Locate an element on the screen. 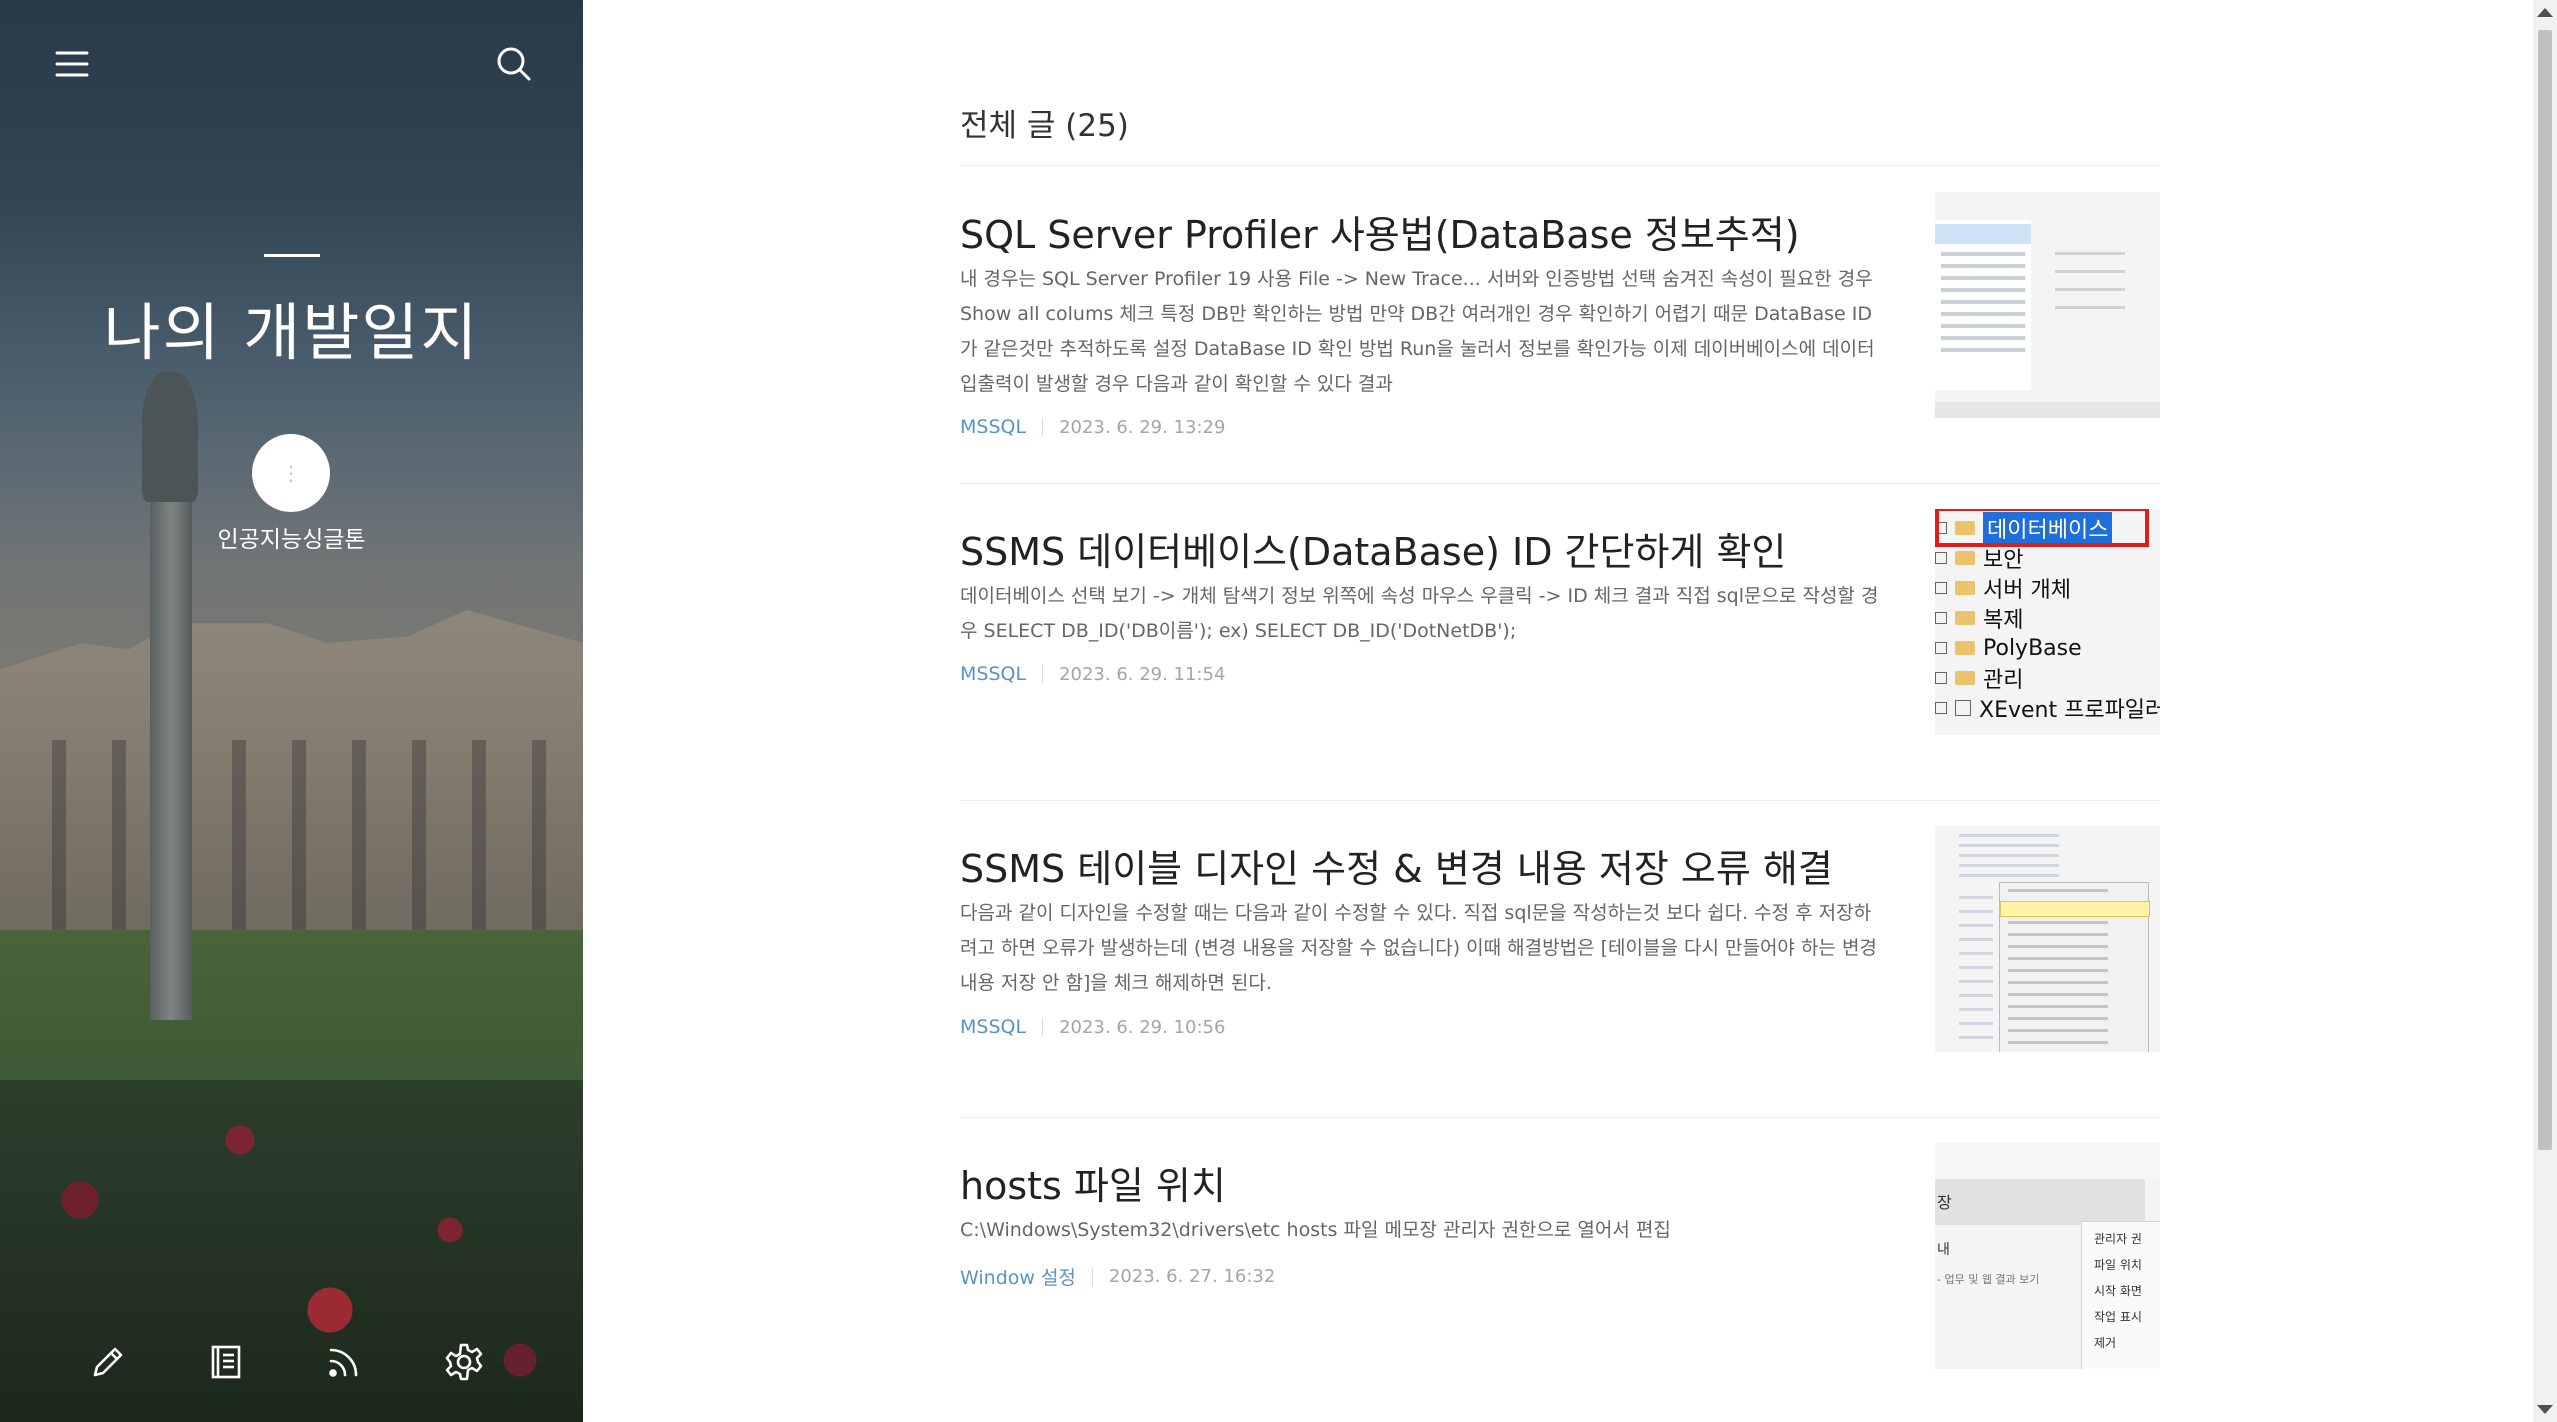 This screenshot has width=2557, height=1422. blog-title: 나의 개발일지 is located at coordinates (291, 327).